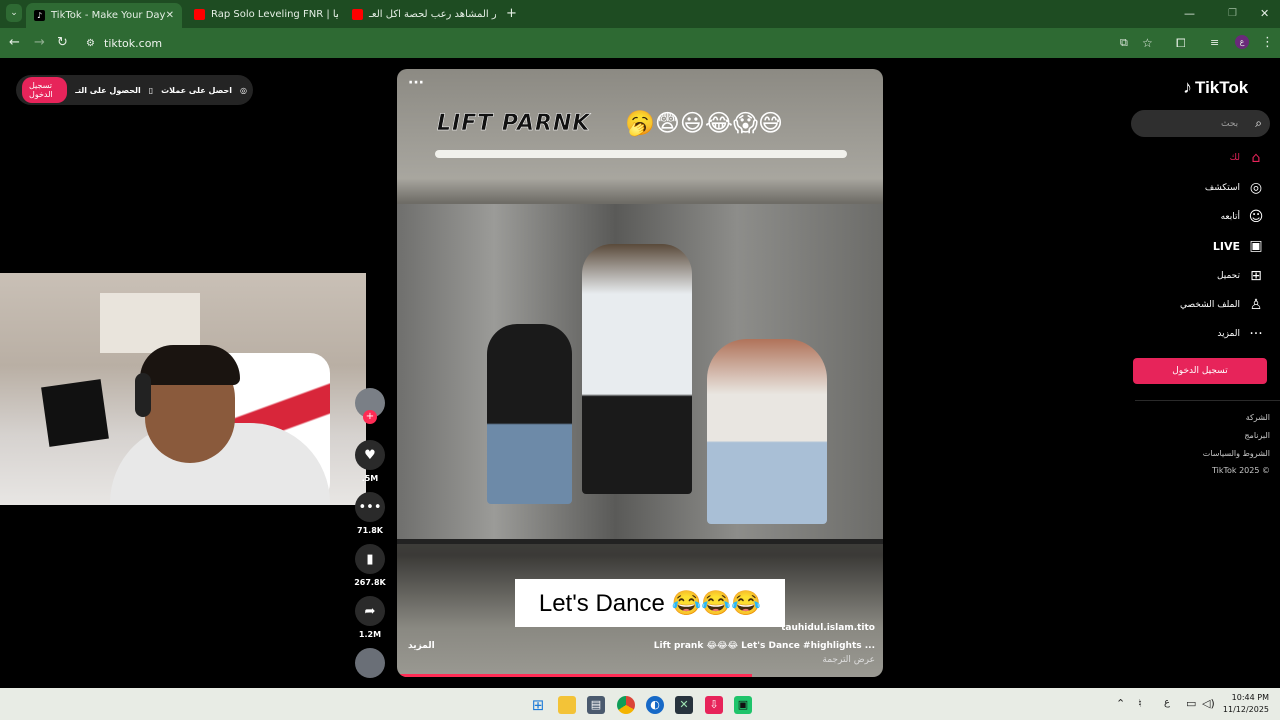  What do you see at coordinates (45, 90) in the screenshot?
I see `promo-login-button: تسجيل الدخول` at bounding box center [45, 90].